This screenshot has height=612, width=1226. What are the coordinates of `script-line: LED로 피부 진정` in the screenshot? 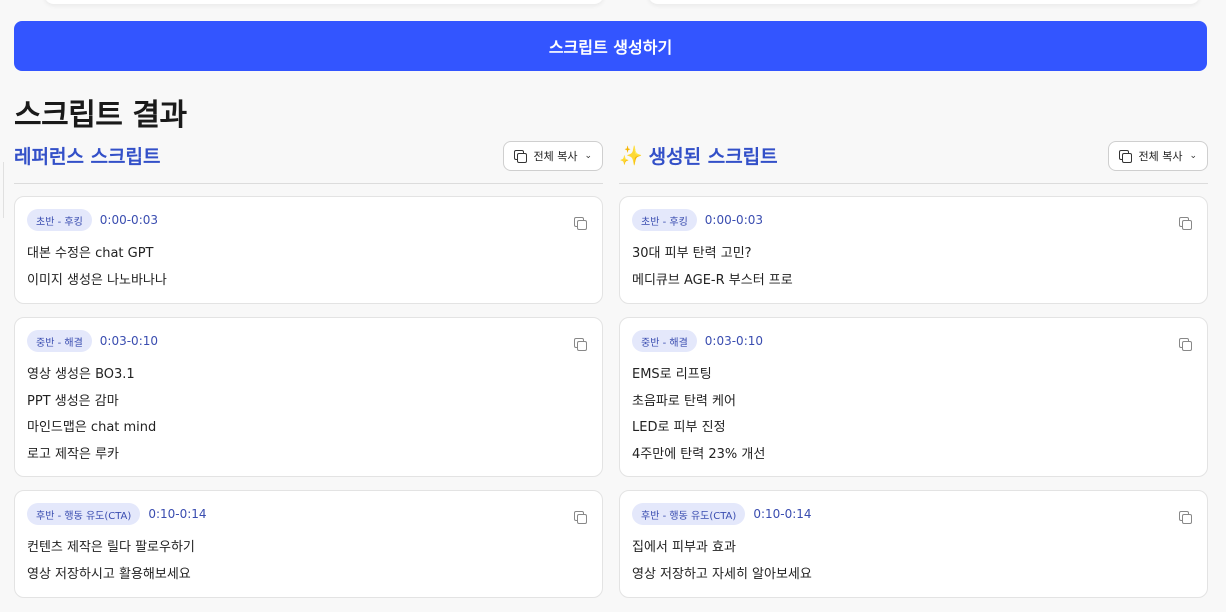 It's located at (679, 427).